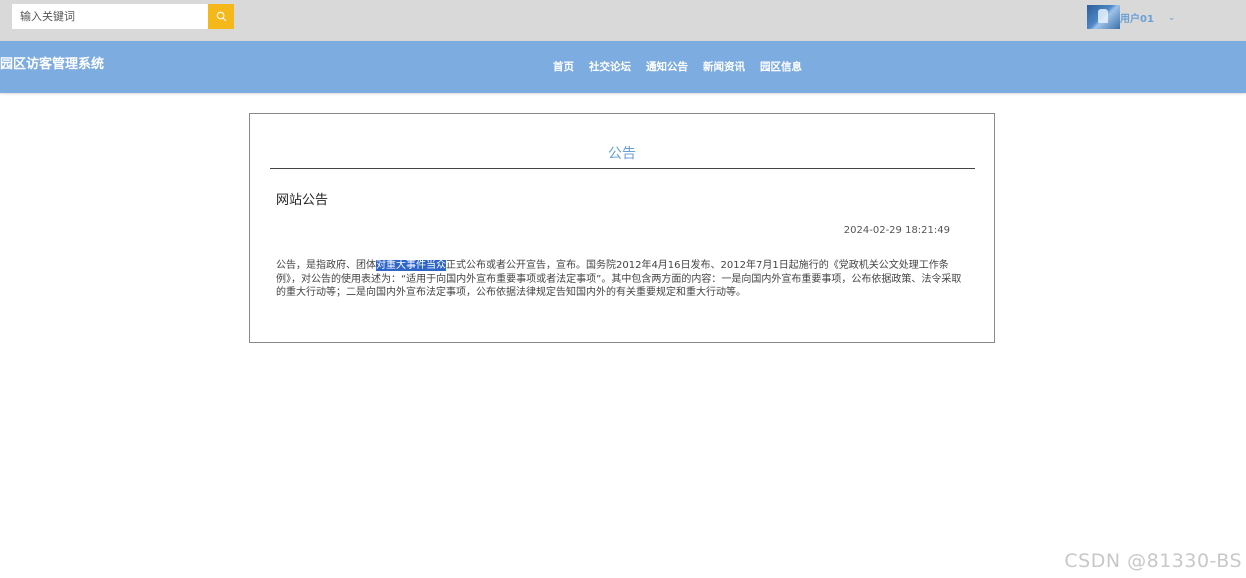 The image size is (1246, 578). I want to click on chevron-down-icon: ⌄, so click(1172, 18).